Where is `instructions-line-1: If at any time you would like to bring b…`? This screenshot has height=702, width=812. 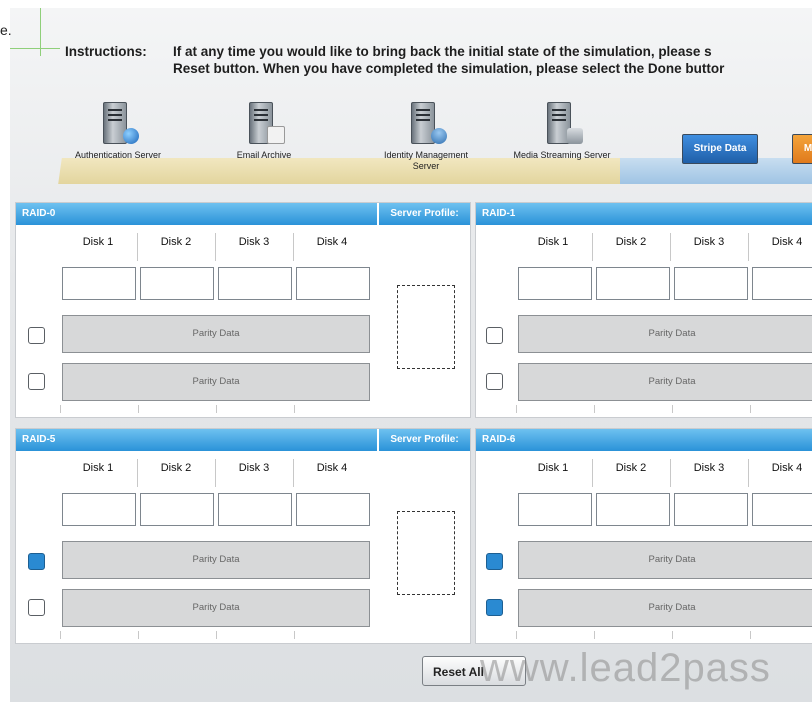 instructions-line-1: If at any time you would like to bring b… is located at coordinates (442, 51).